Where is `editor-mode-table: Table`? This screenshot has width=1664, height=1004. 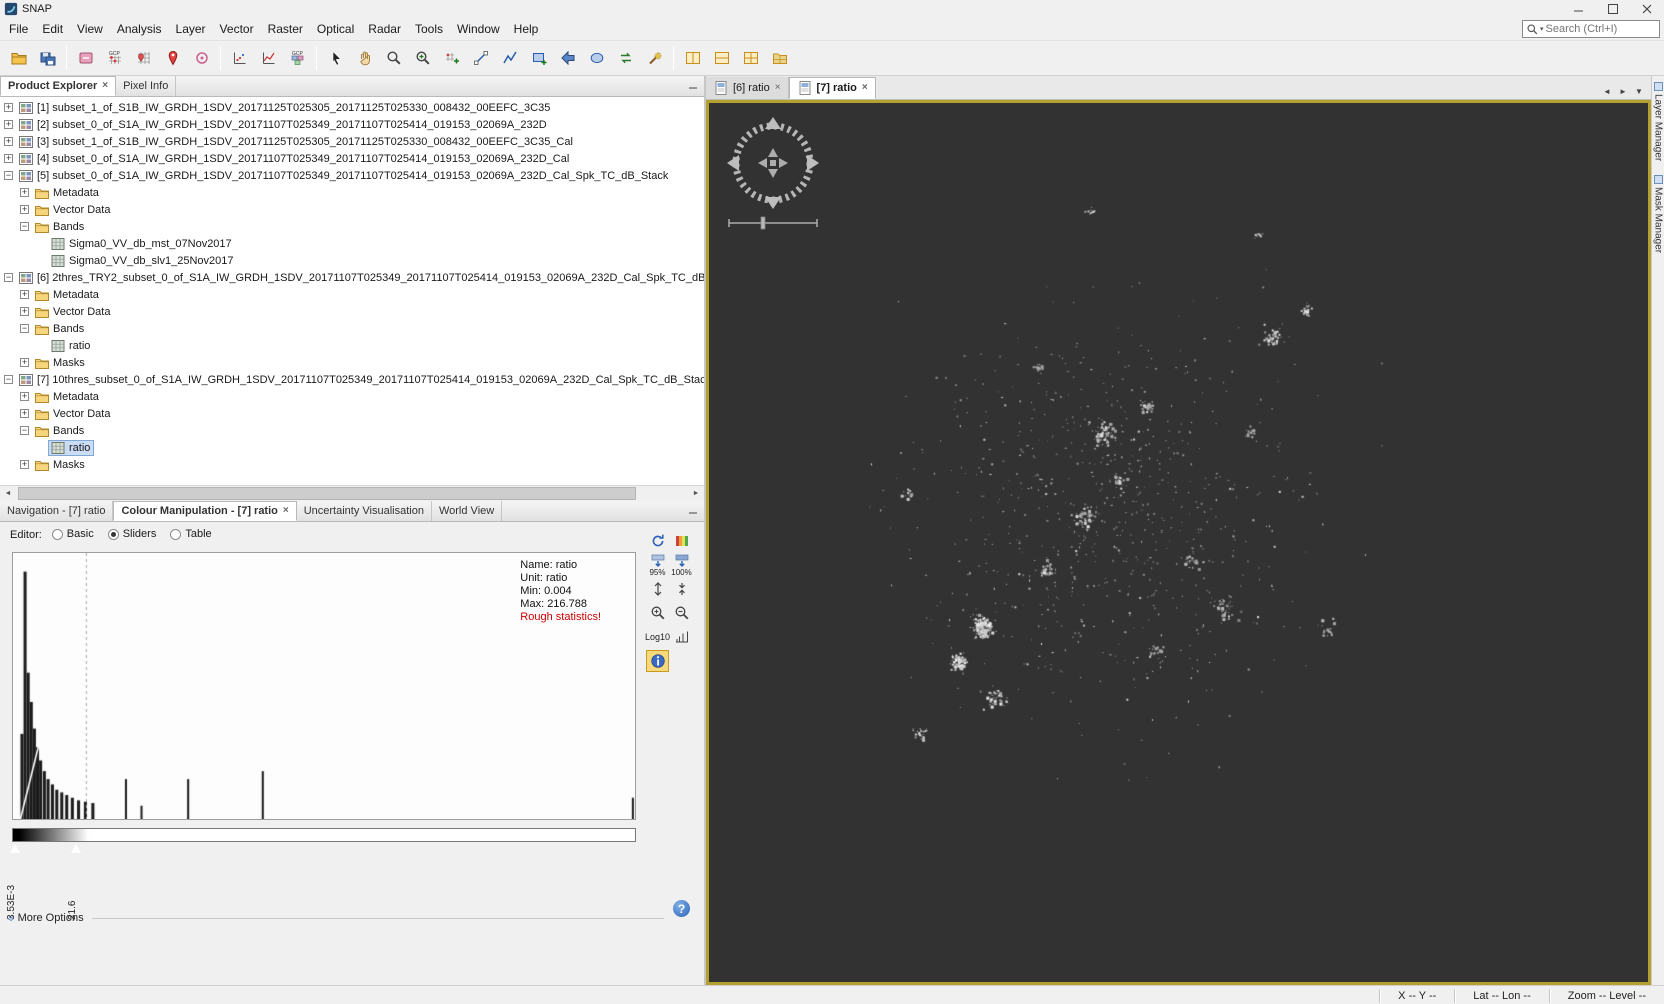
editor-mode-table: Table is located at coordinates (191, 534).